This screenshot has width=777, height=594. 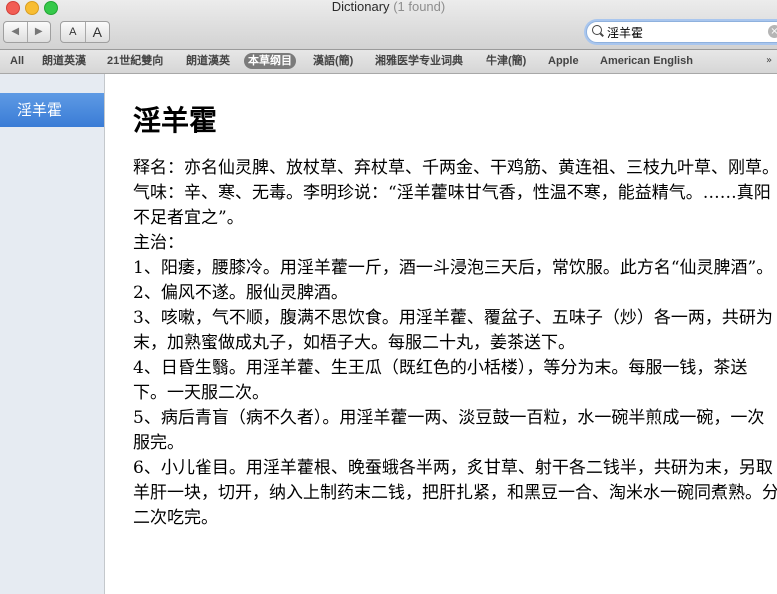 I want to click on scope-xiangya-medical: 湘雅医学专业词典, so click(x=419, y=61).